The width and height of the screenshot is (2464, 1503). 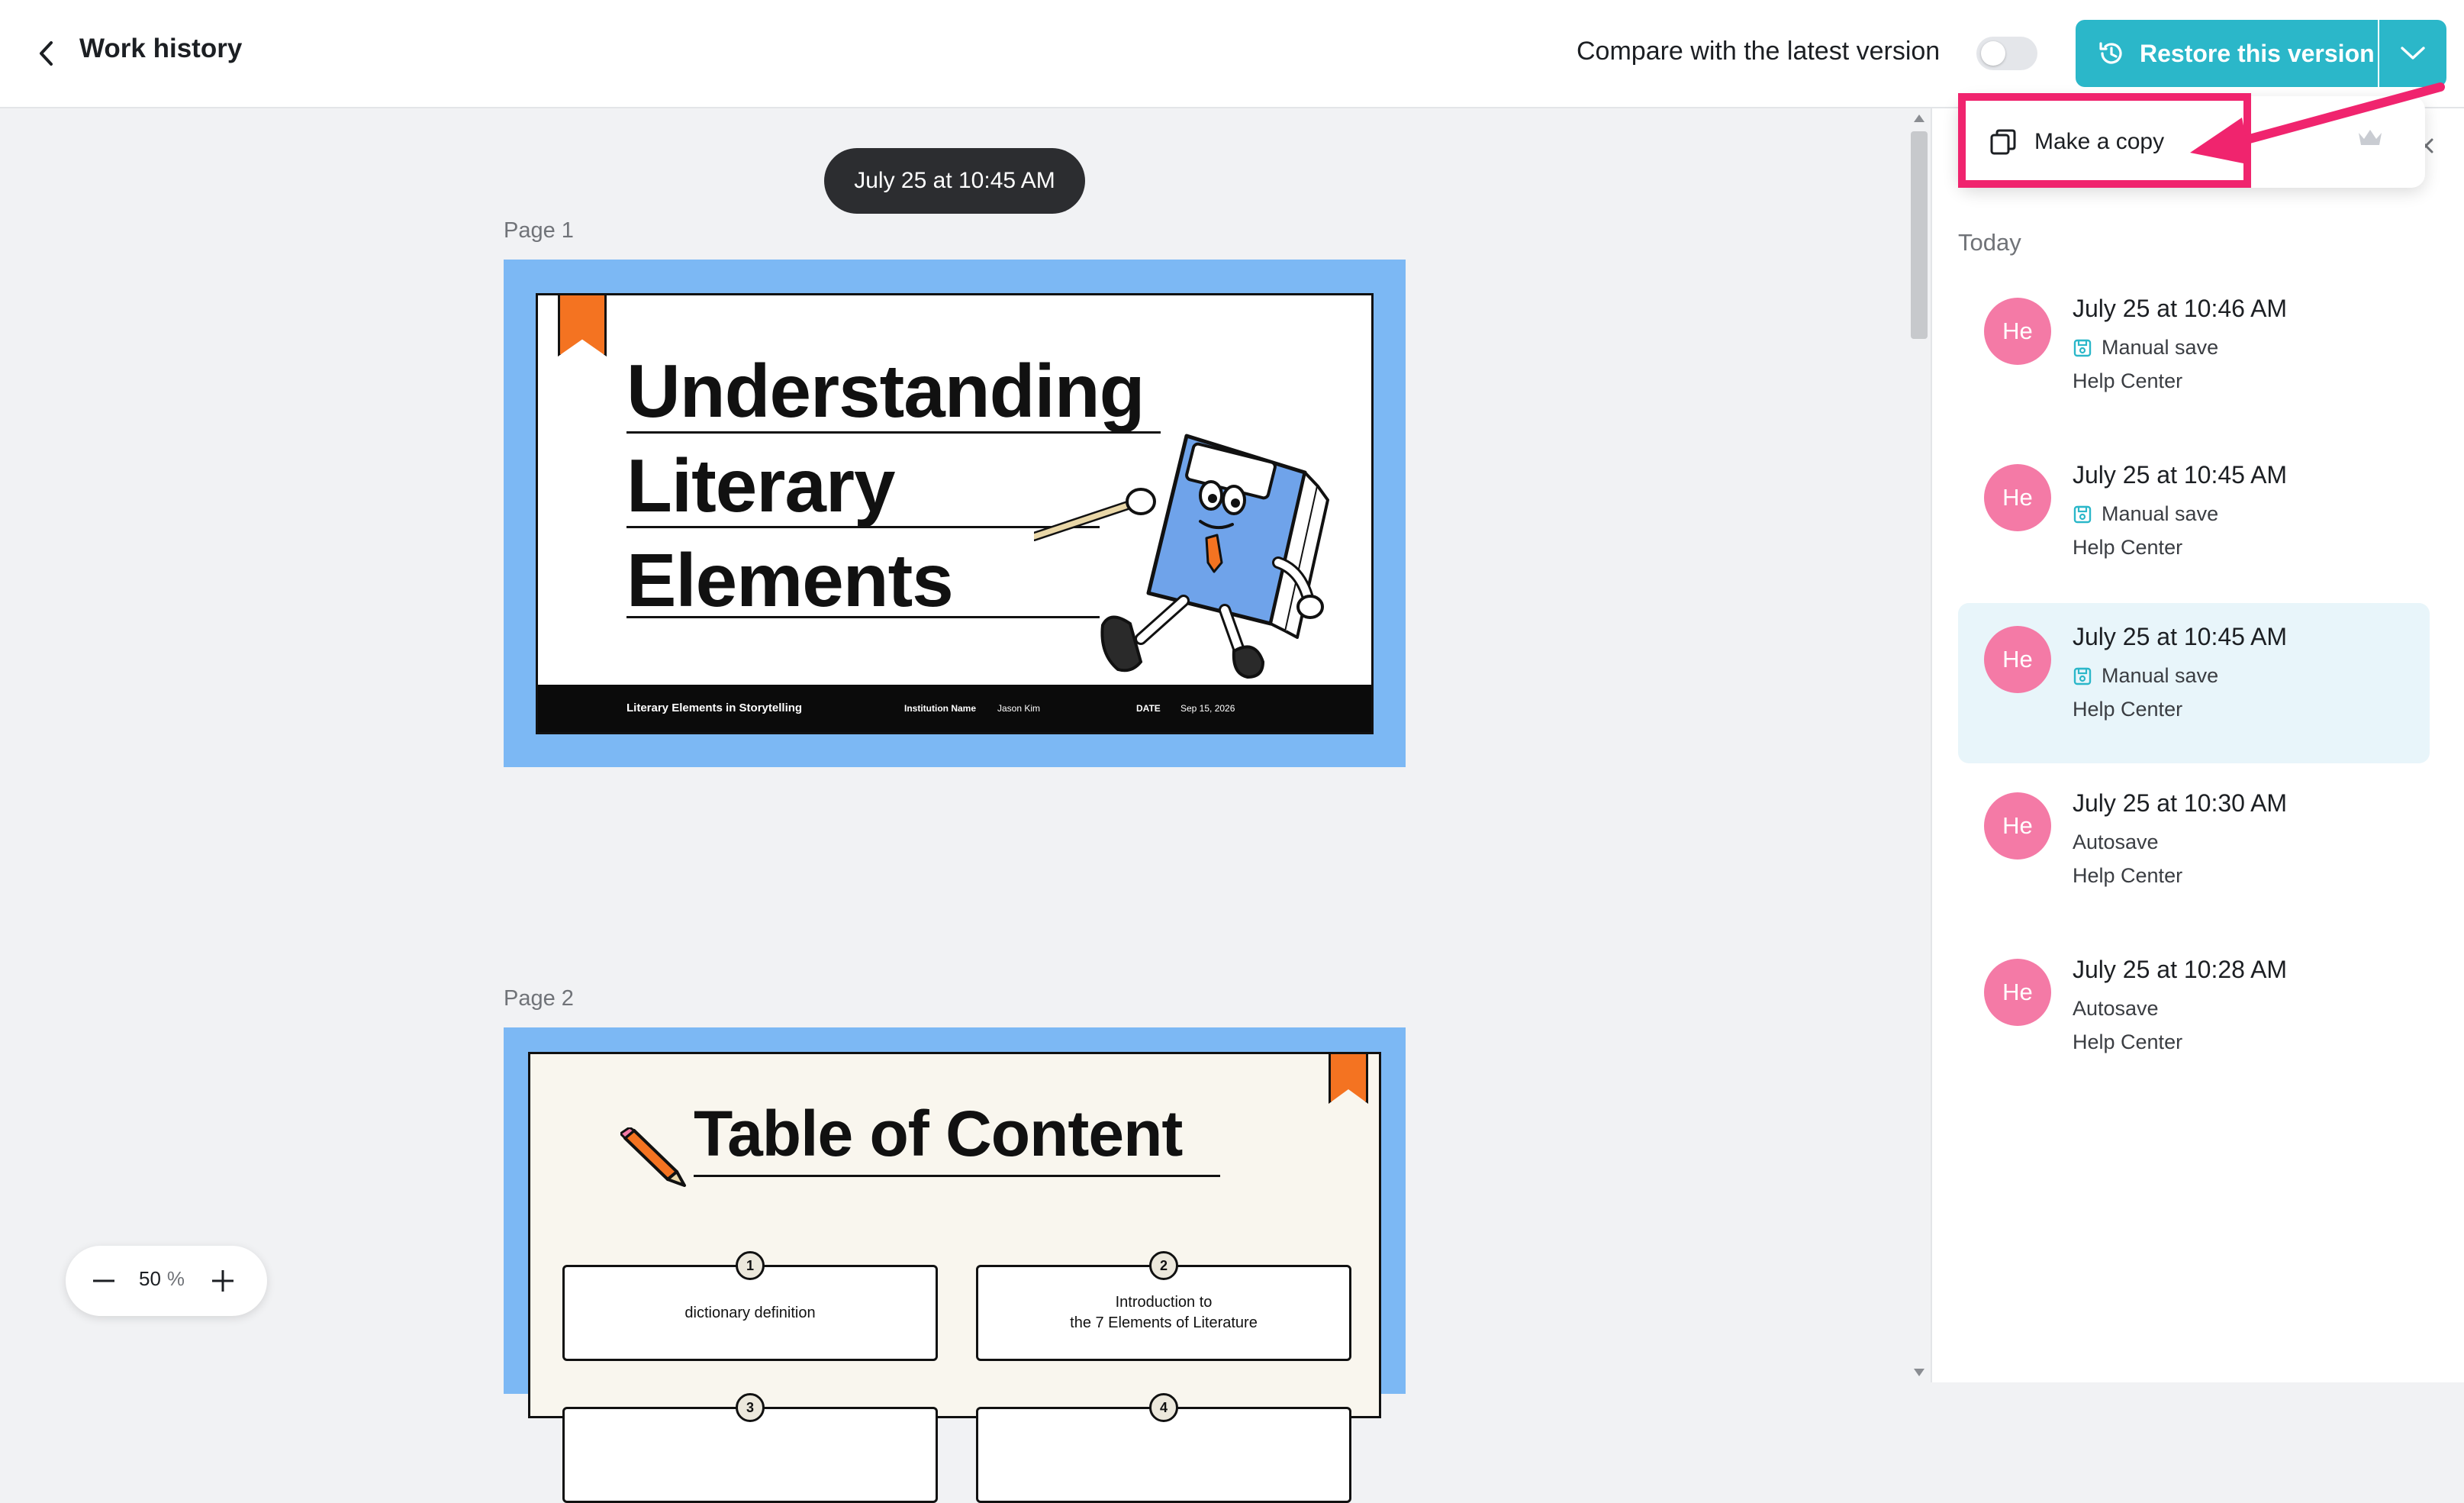 What do you see at coordinates (714, 708) in the screenshot?
I see `footer-subject: Literary Elements in Storytelling` at bounding box center [714, 708].